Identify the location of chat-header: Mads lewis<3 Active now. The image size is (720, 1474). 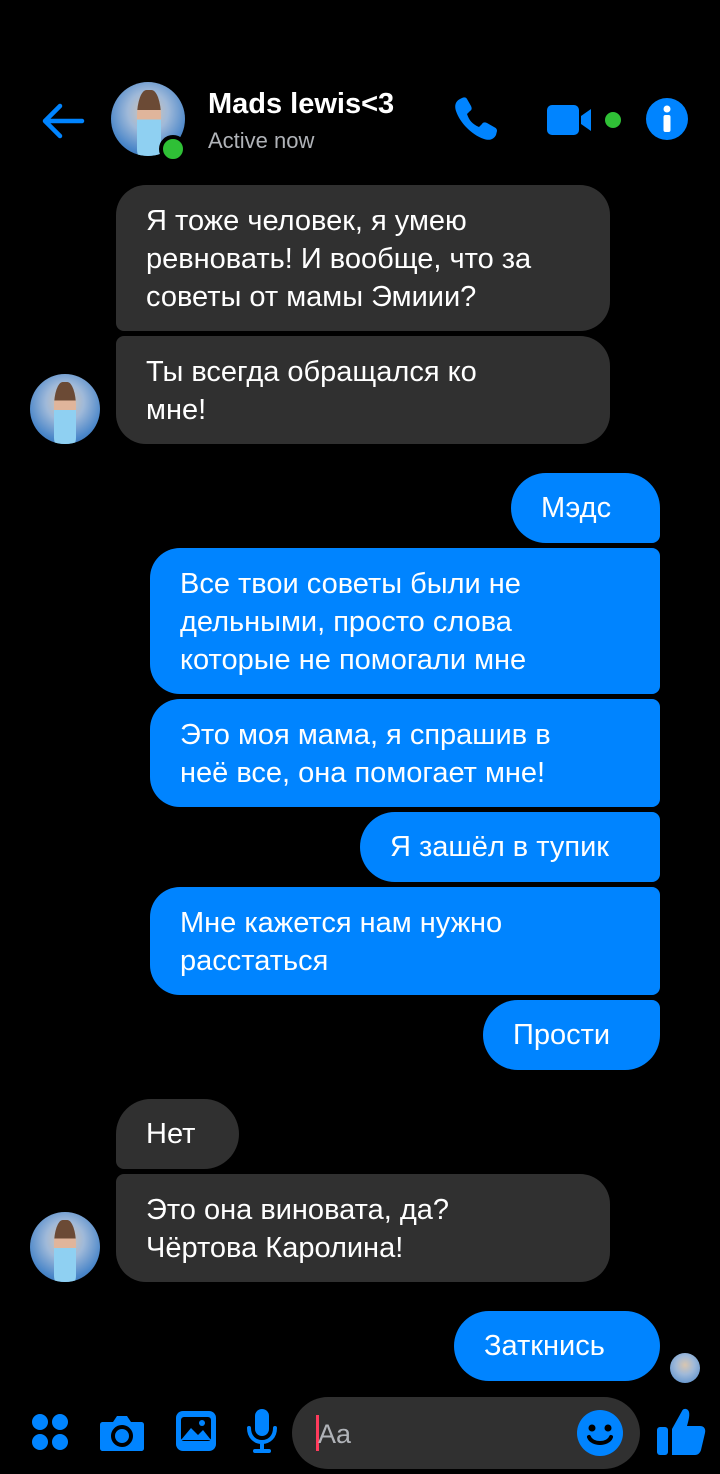
(360, 120).